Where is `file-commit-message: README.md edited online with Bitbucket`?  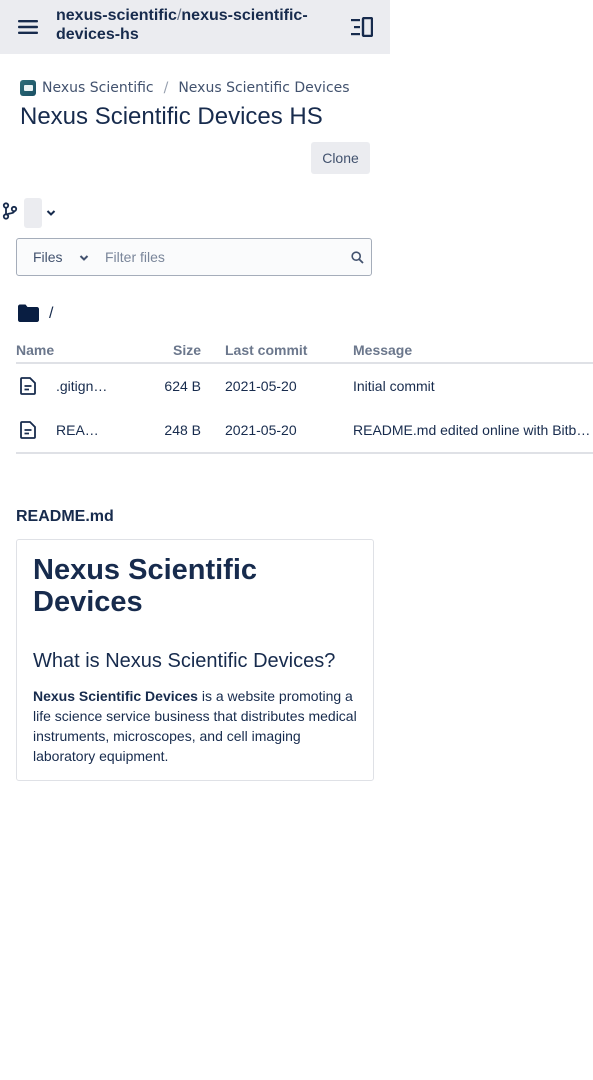
file-commit-message: README.md edited online with Bitbucket is located at coordinates (472, 430).